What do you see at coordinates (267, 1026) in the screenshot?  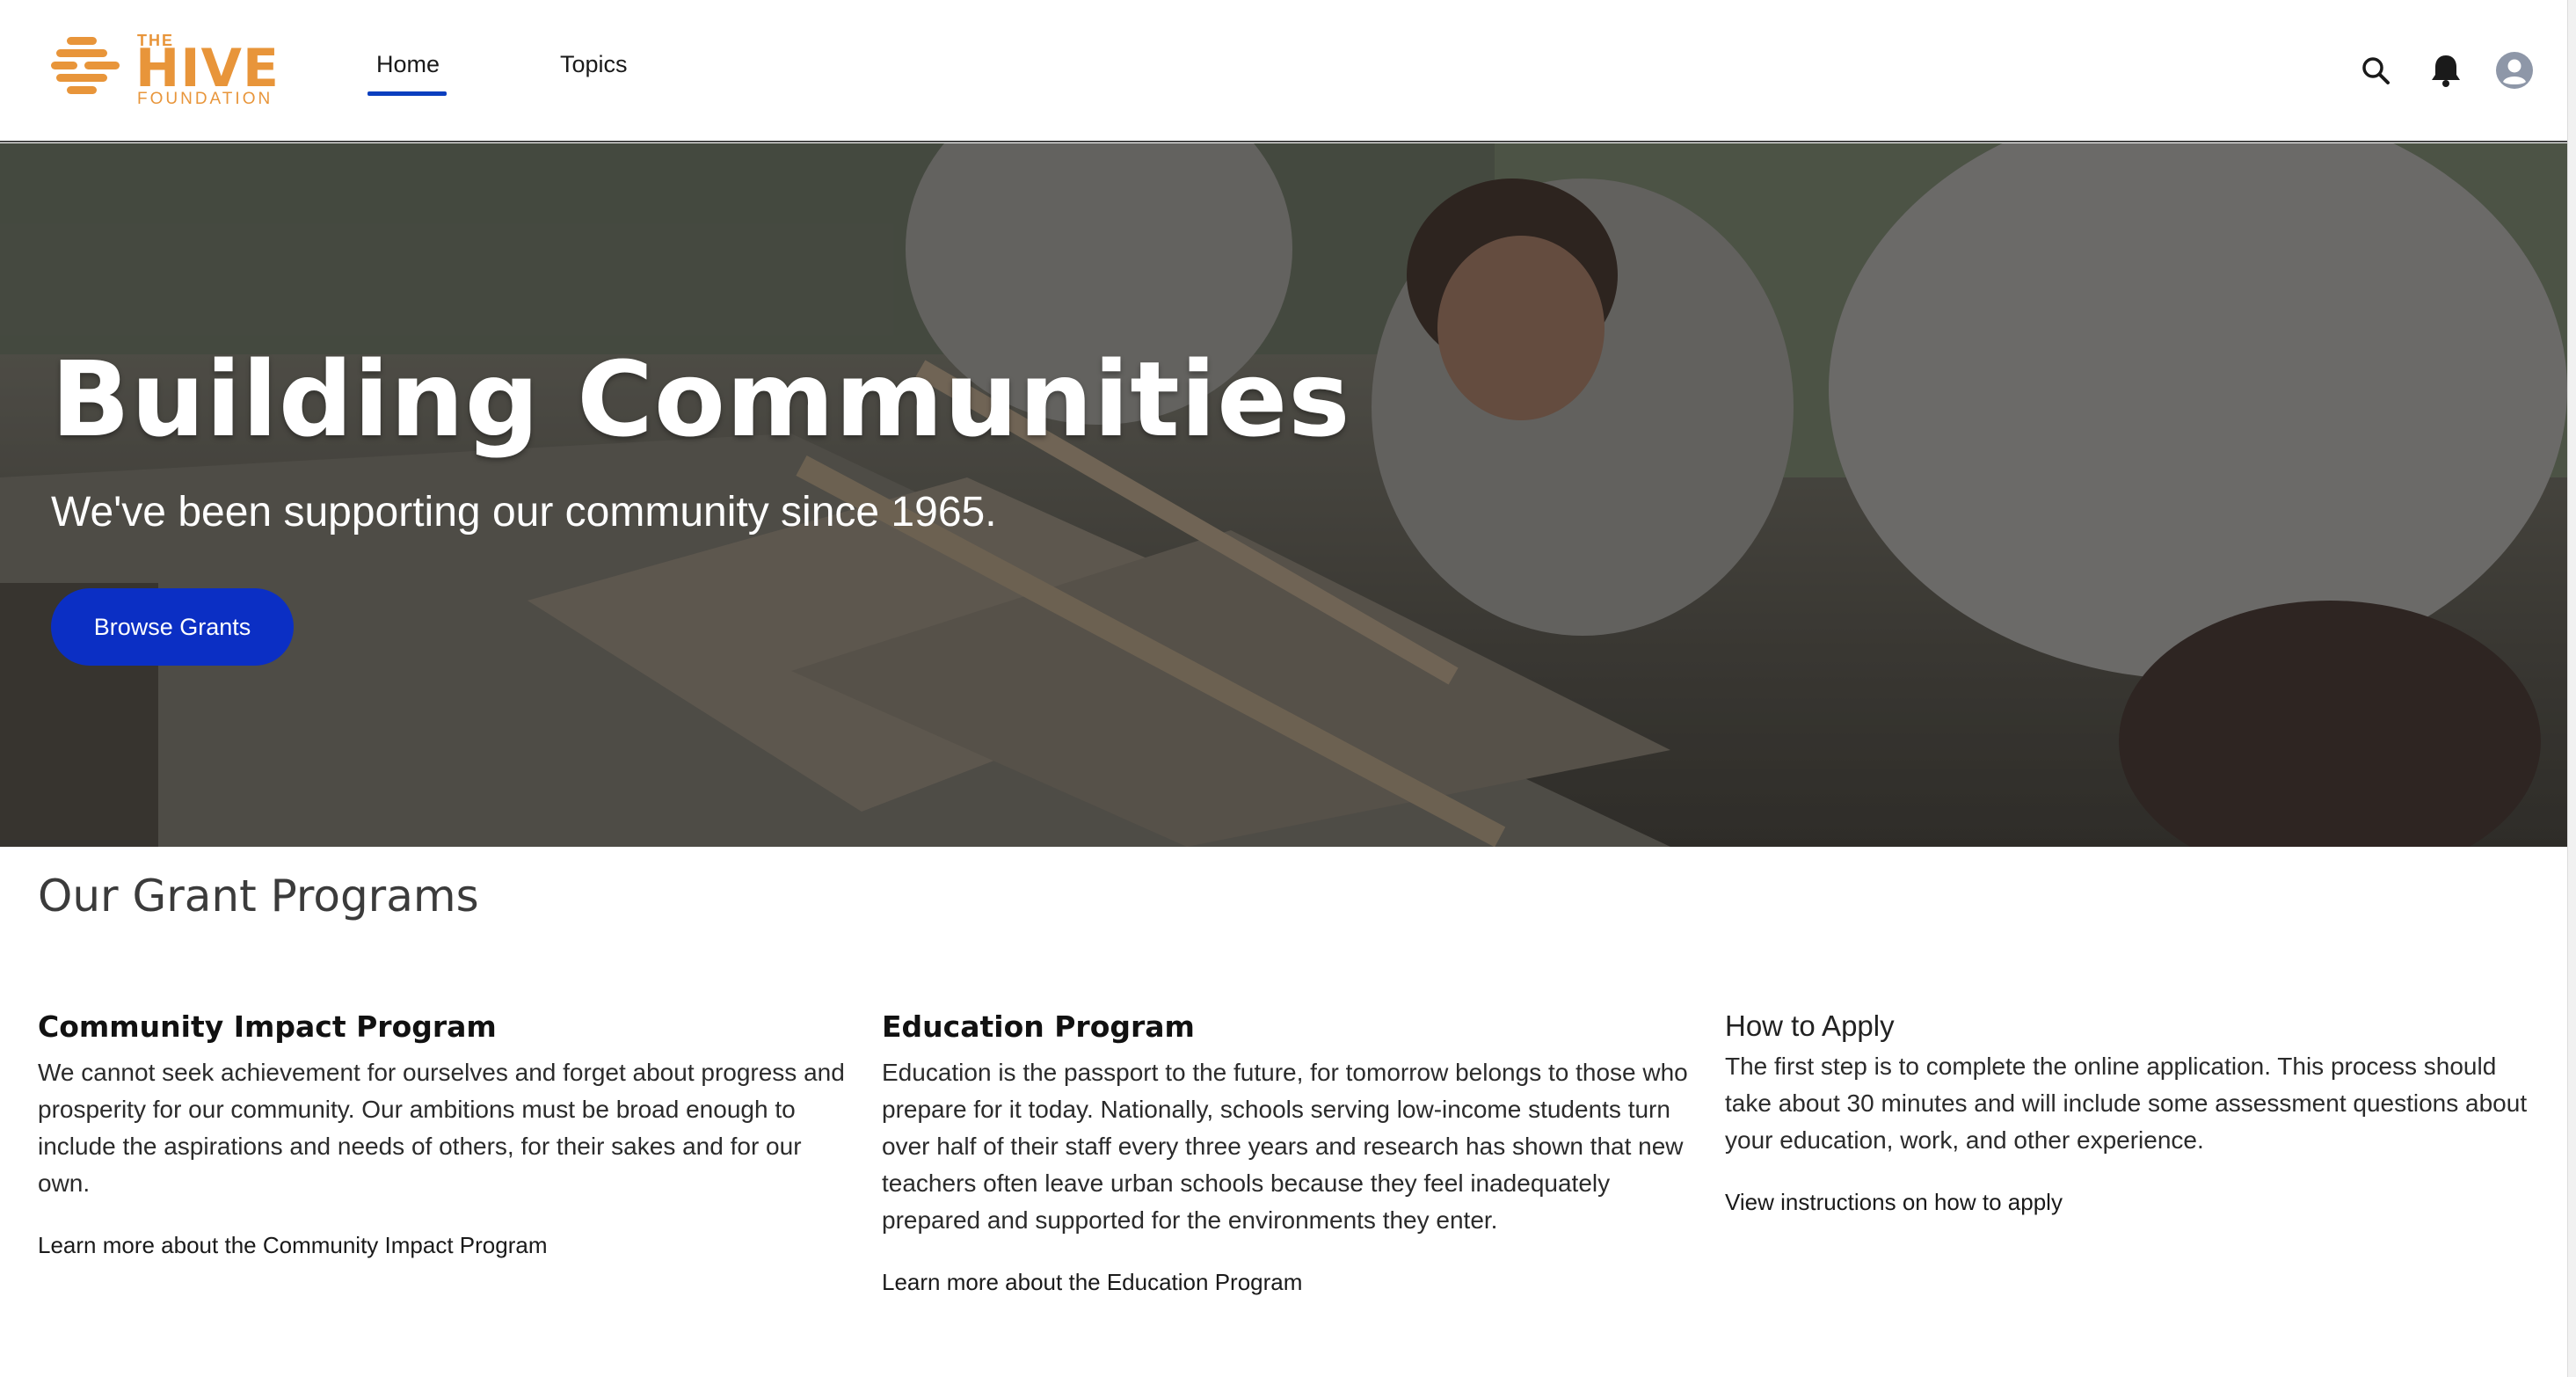 I see `program-title: Community Impact Program` at bounding box center [267, 1026].